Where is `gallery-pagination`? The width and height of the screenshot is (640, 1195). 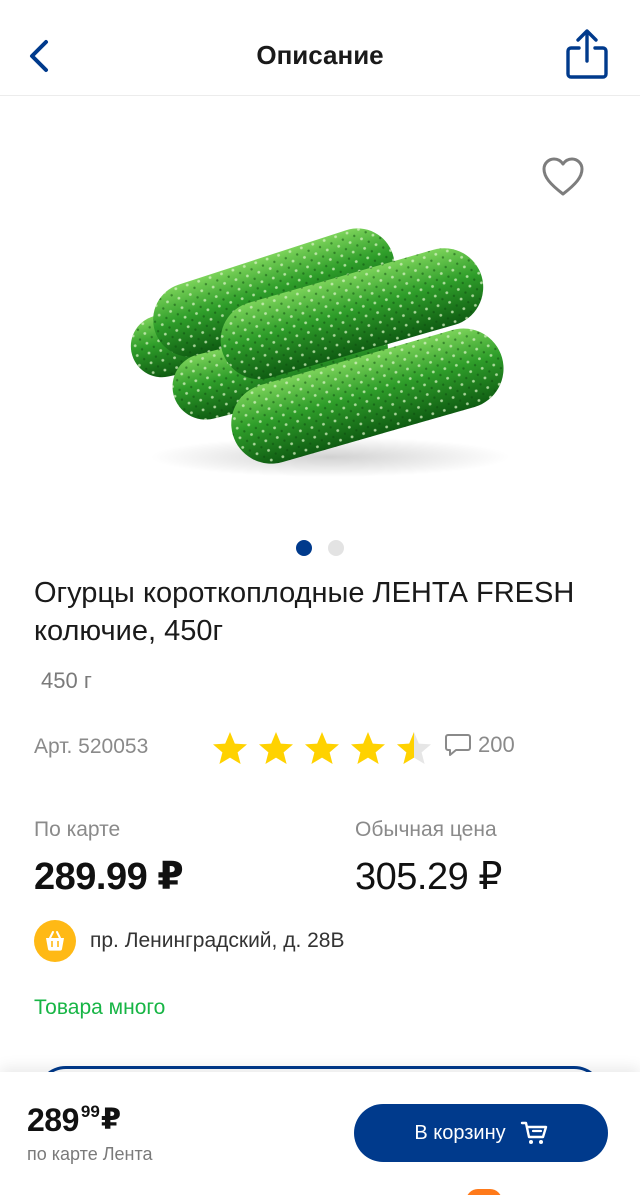
gallery-pagination is located at coordinates (320, 548).